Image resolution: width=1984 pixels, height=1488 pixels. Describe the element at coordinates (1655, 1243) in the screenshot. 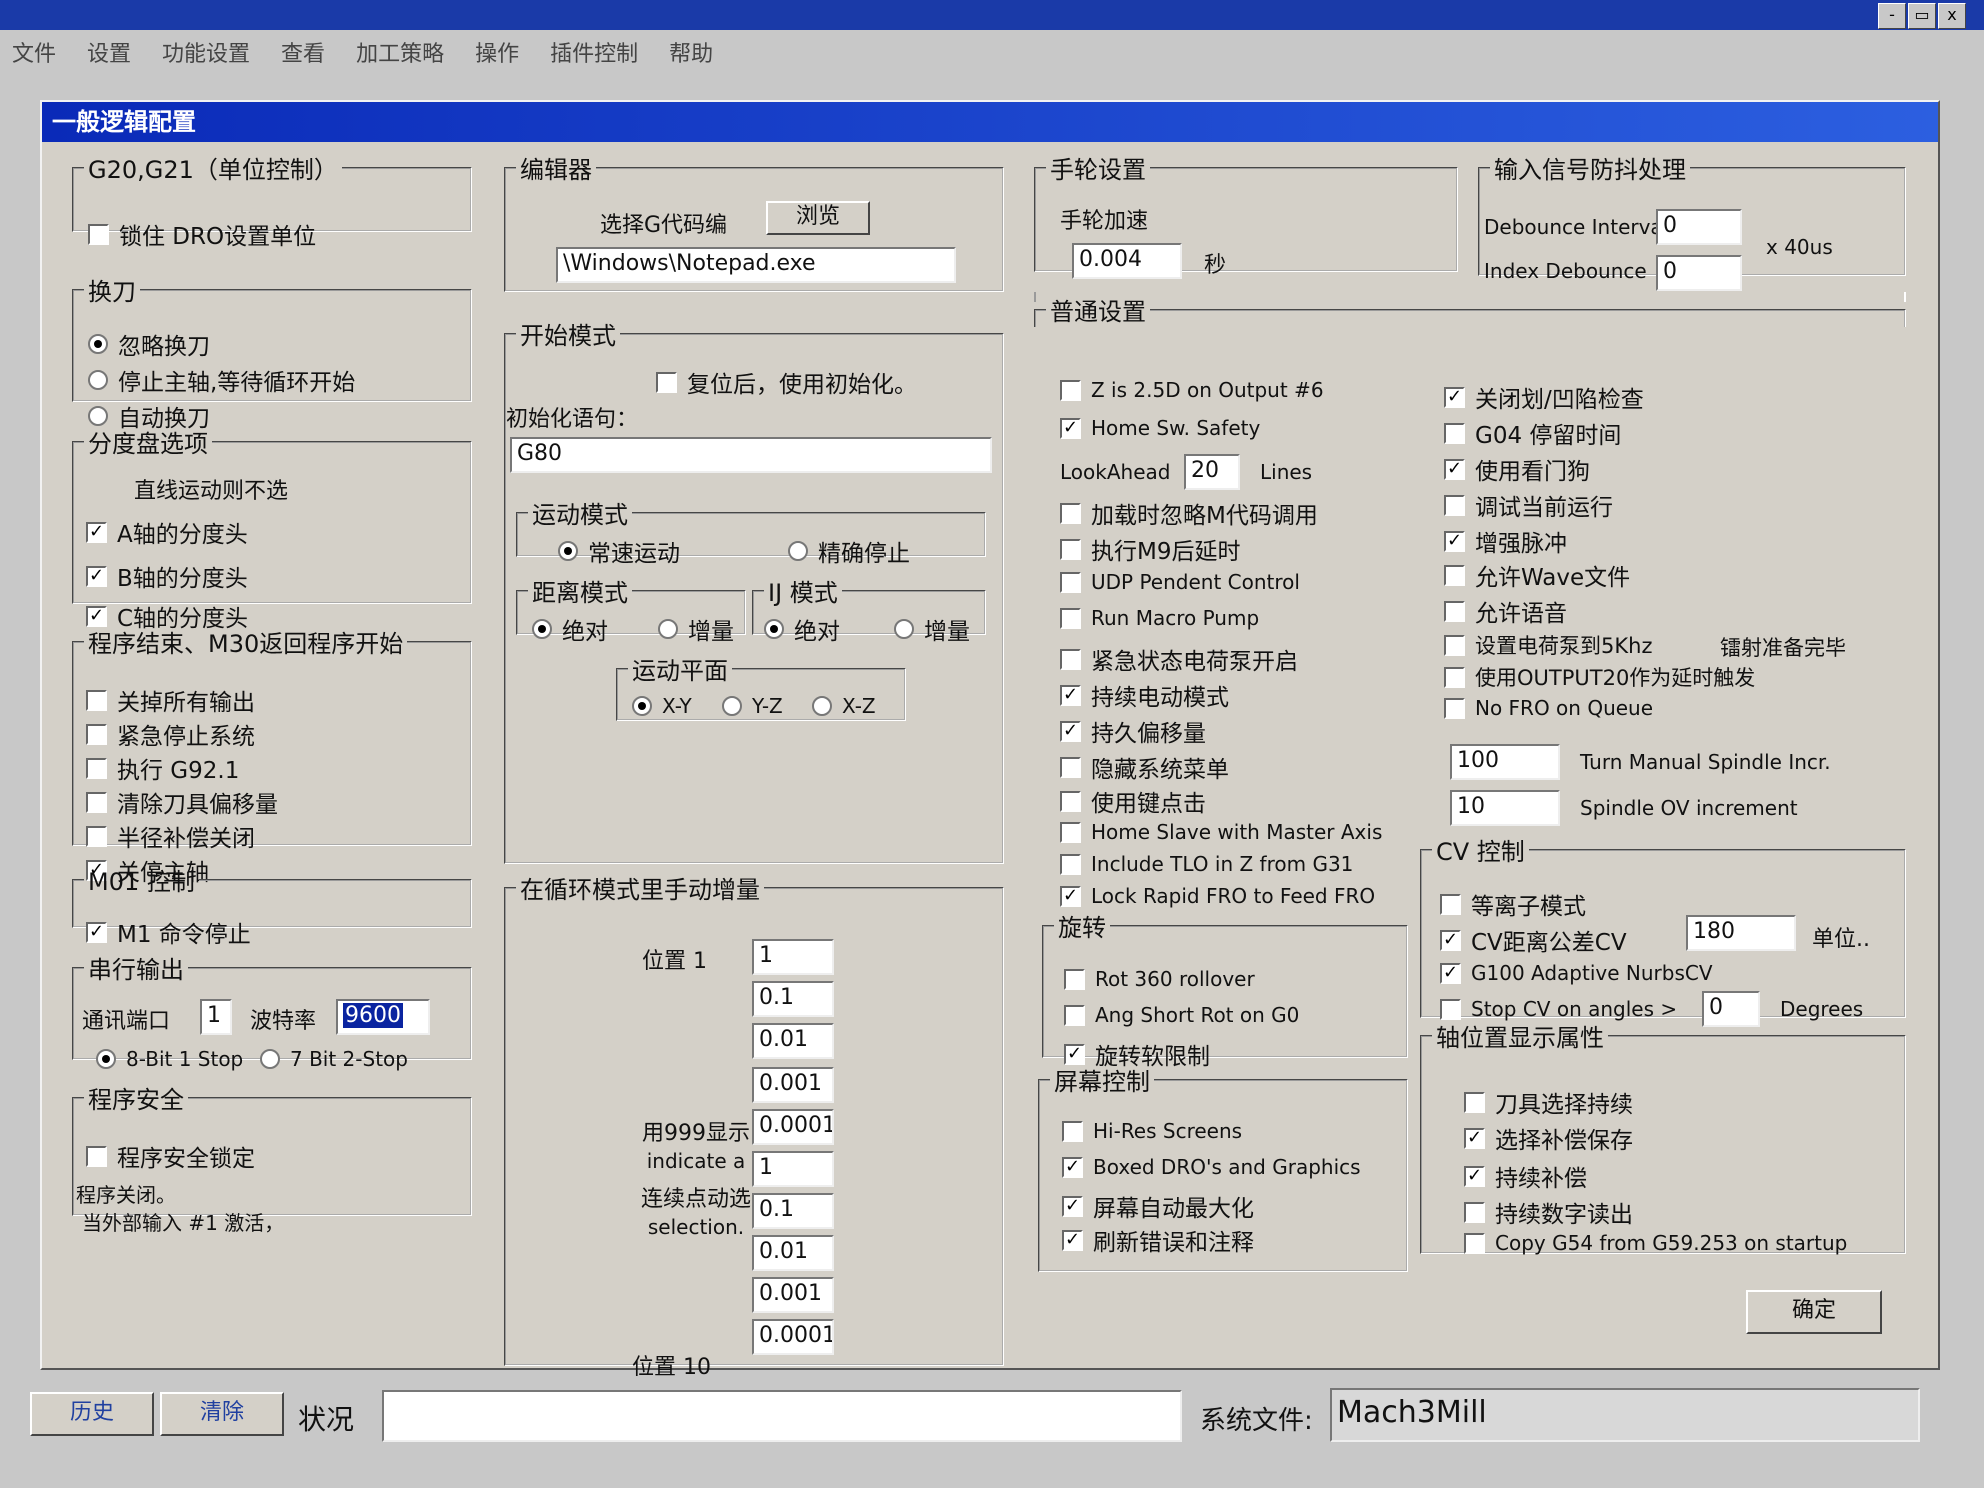

I see `axis-display-option: Copy G54 from G59.253 on startup` at that location.